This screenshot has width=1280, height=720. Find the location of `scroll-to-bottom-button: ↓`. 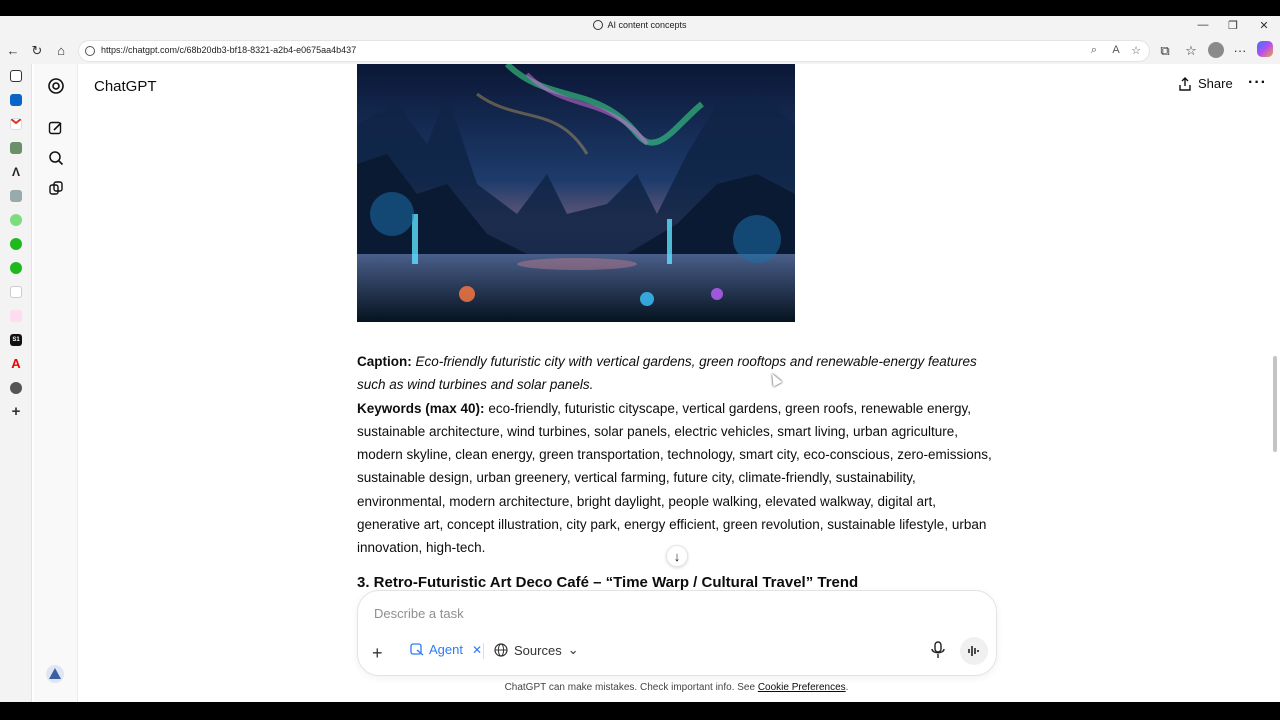

scroll-to-bottom-button: ↓ is located at coordinates (677, 556).